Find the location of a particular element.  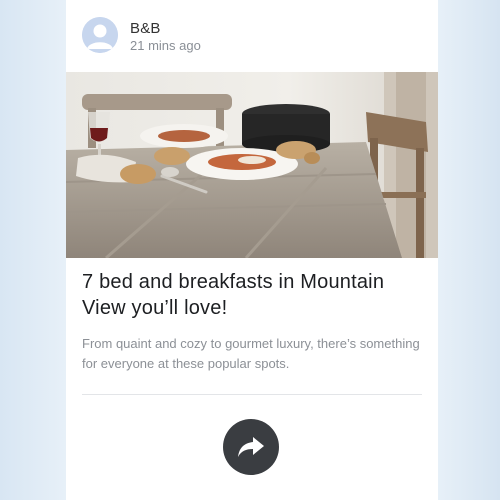

share-arrow-icon is located at coordinates (251, 447).